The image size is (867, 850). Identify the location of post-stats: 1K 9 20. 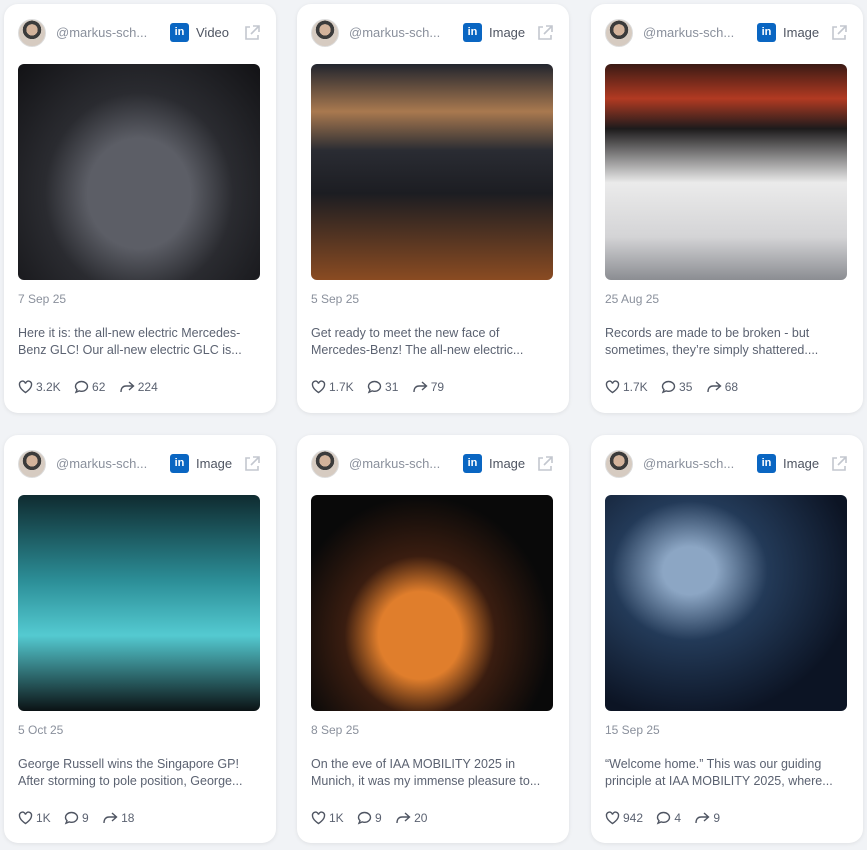
(374, 818).